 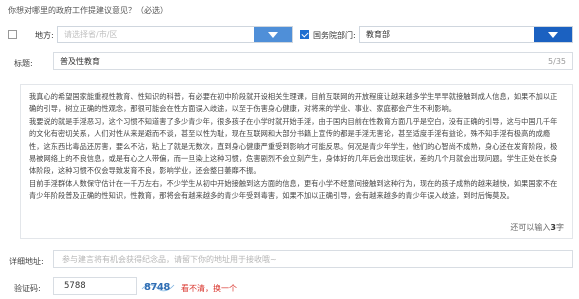 I want to click on department-checkbox-row, so click(x=304, y=34).